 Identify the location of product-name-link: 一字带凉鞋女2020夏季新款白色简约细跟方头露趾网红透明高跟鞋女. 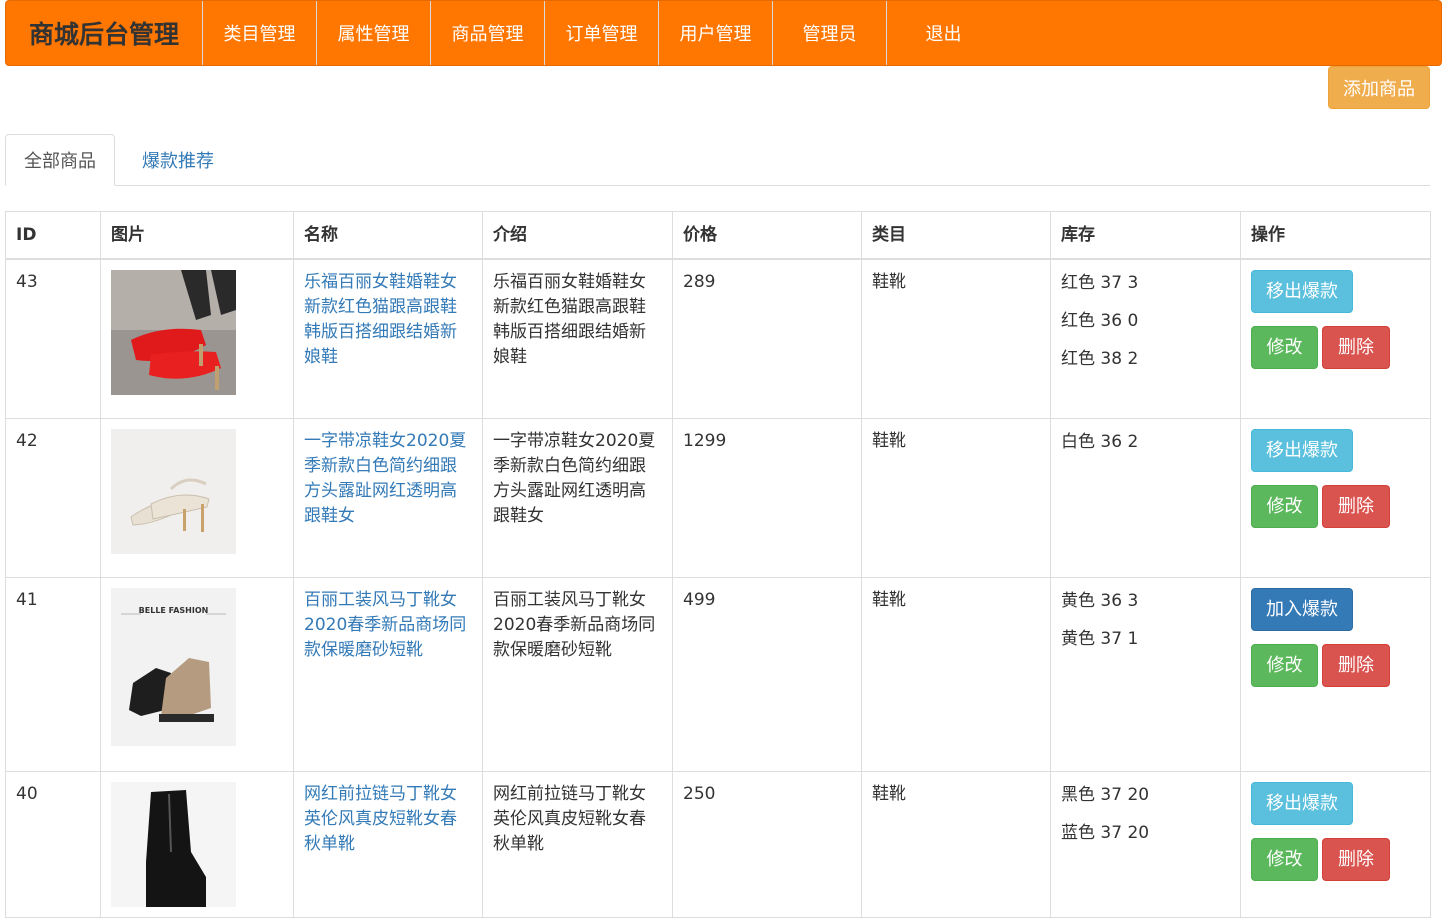
(385, 478).